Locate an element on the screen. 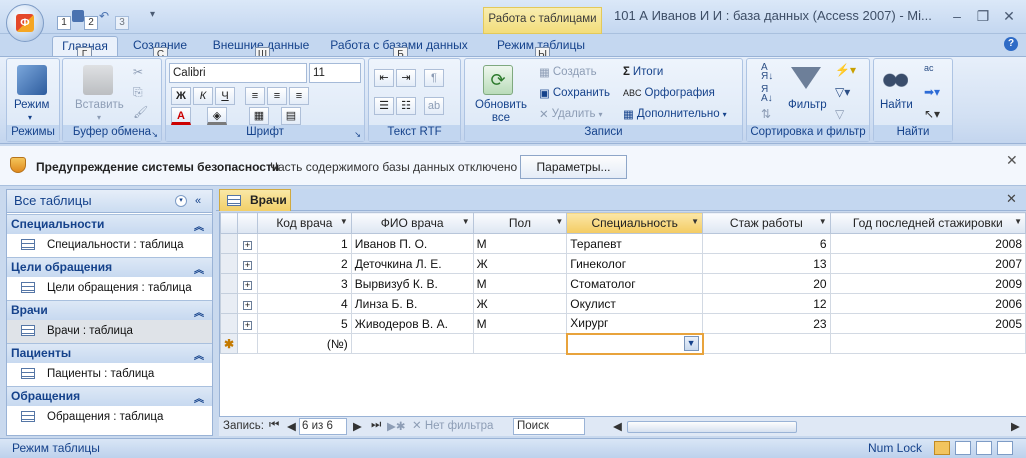 Image resolution: width=1026 pixels, height=458 pixels. qat-keytip-2: 2 is located at coordinates (91, 23).